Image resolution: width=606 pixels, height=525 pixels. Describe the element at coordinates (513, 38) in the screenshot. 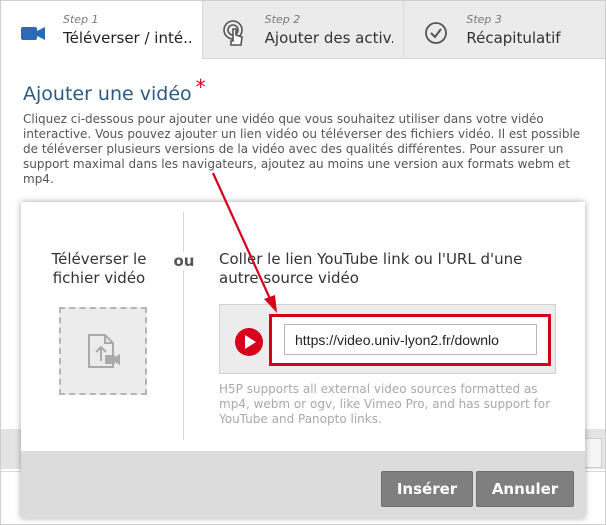

I see `step-label: Récapitulatif` at that location.